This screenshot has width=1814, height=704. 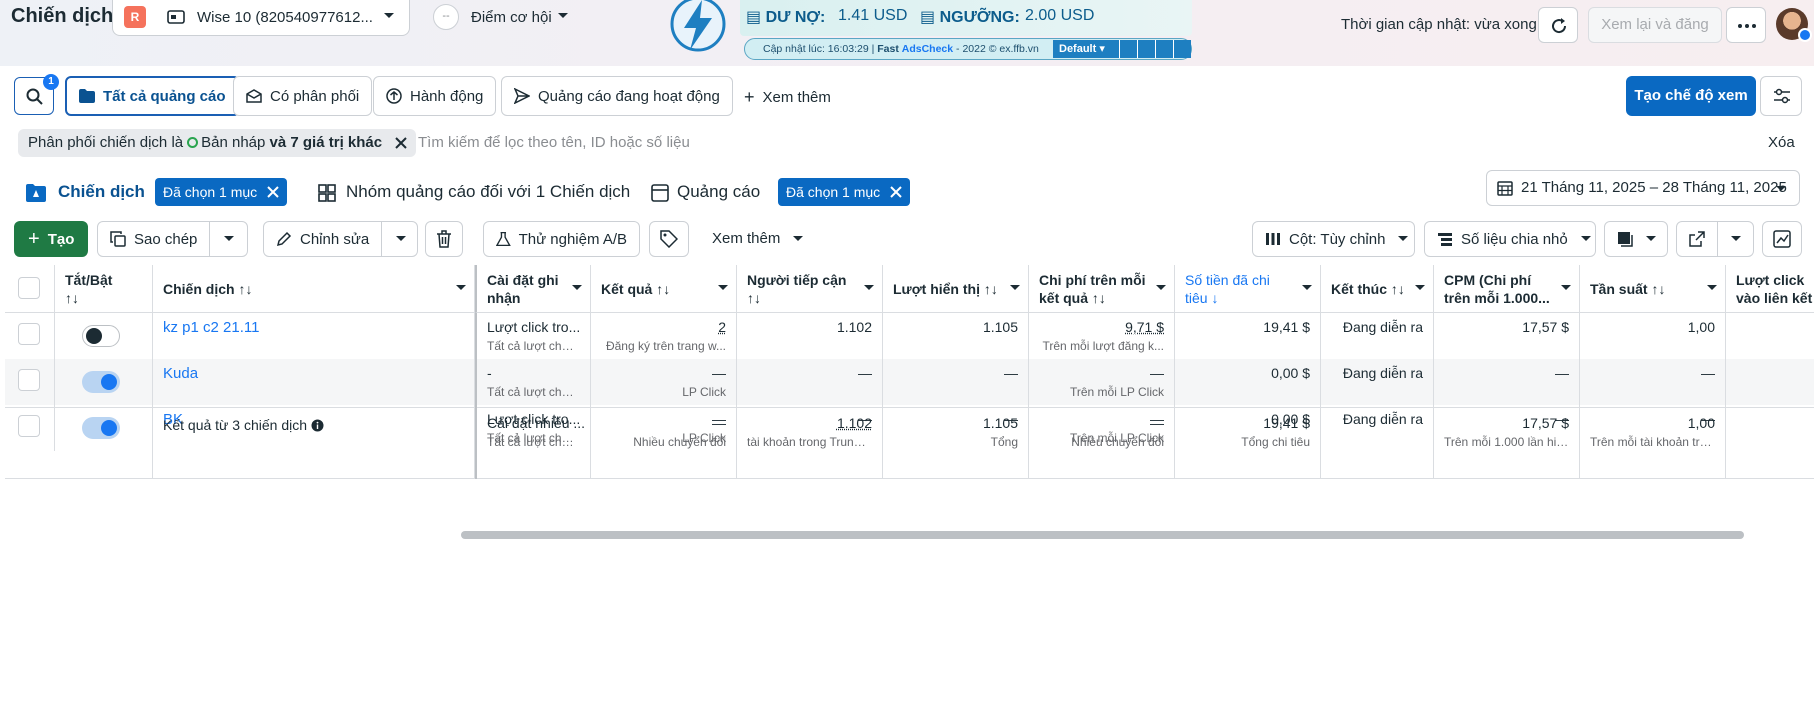 What do you see at coordinates (533, 289) in the screenshot?
I see `col-attribution-header: Cài đặt ghi nhận` at bounding box center [533, 289].